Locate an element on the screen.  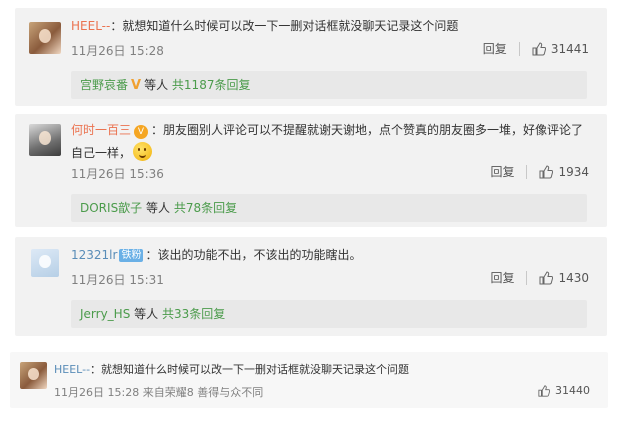
sub-replies: Jerry_HS 等人 共33条回复 is located at coordinates (329, 314).